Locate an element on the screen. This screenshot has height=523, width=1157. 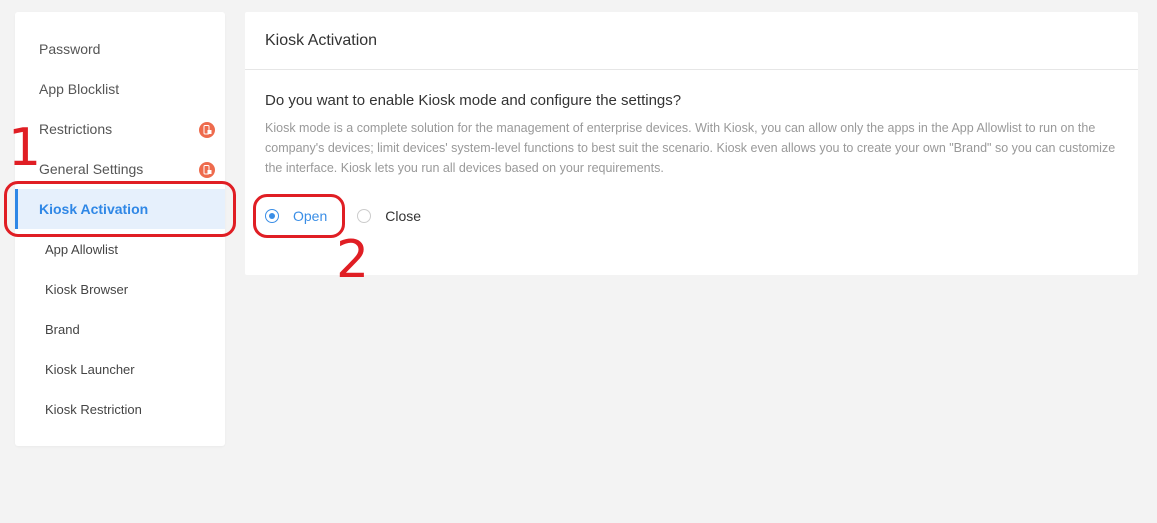
sidebar-item-restrictions: Restrictions is located at coordinates (120, 129).